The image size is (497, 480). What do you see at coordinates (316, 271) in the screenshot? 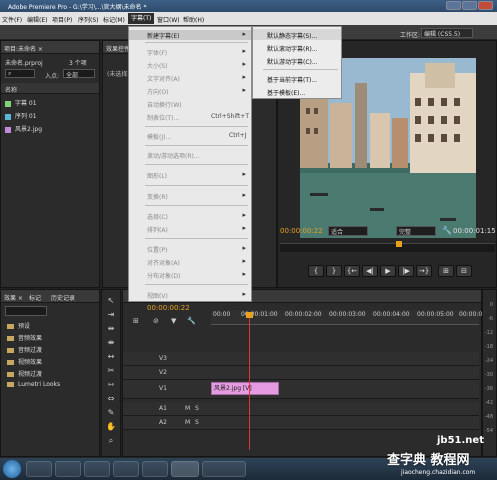
I see `mark-in-button: {` at bounding box center [316, 271].